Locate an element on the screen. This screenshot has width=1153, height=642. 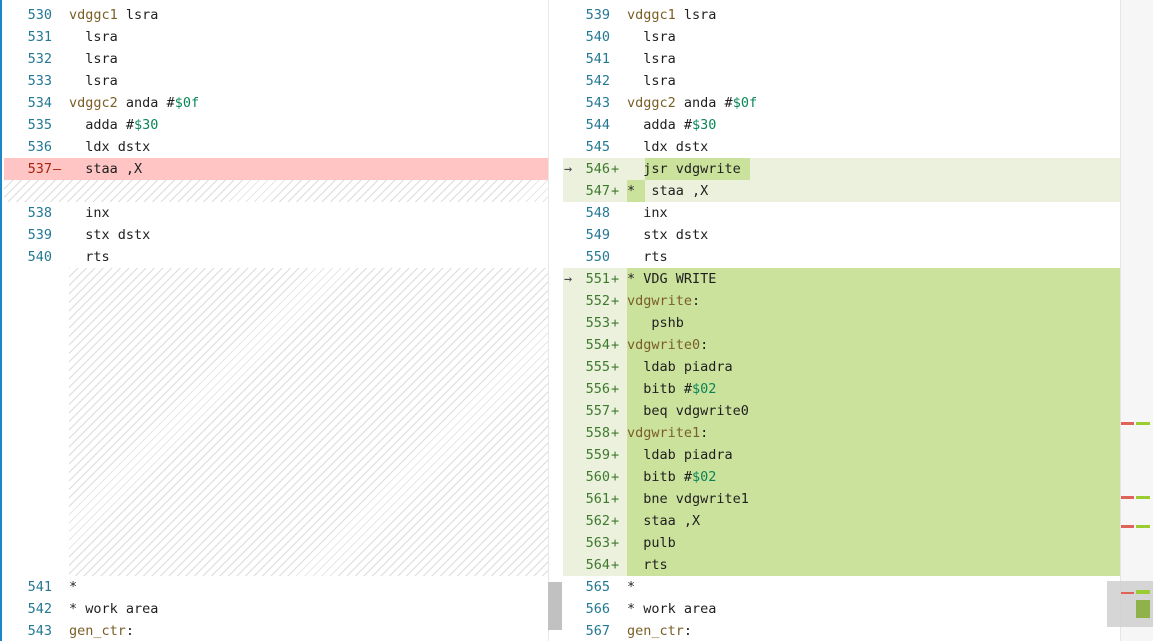
left-padding-hatch is located at coordinates (276, 191).